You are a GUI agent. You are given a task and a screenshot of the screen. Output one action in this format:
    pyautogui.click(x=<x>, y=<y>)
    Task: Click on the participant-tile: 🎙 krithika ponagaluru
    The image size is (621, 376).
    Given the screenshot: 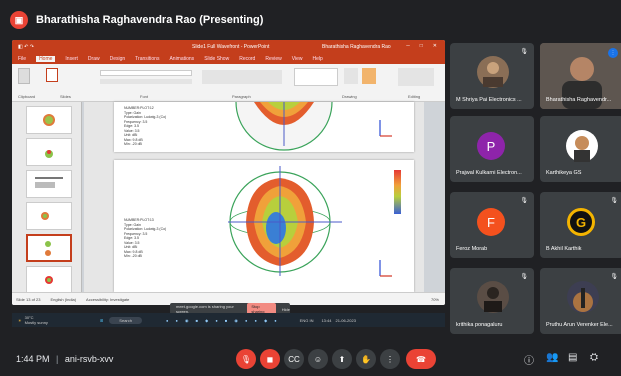 What is the action you would take?
    pyautogui.click(x=492, y=301)
    